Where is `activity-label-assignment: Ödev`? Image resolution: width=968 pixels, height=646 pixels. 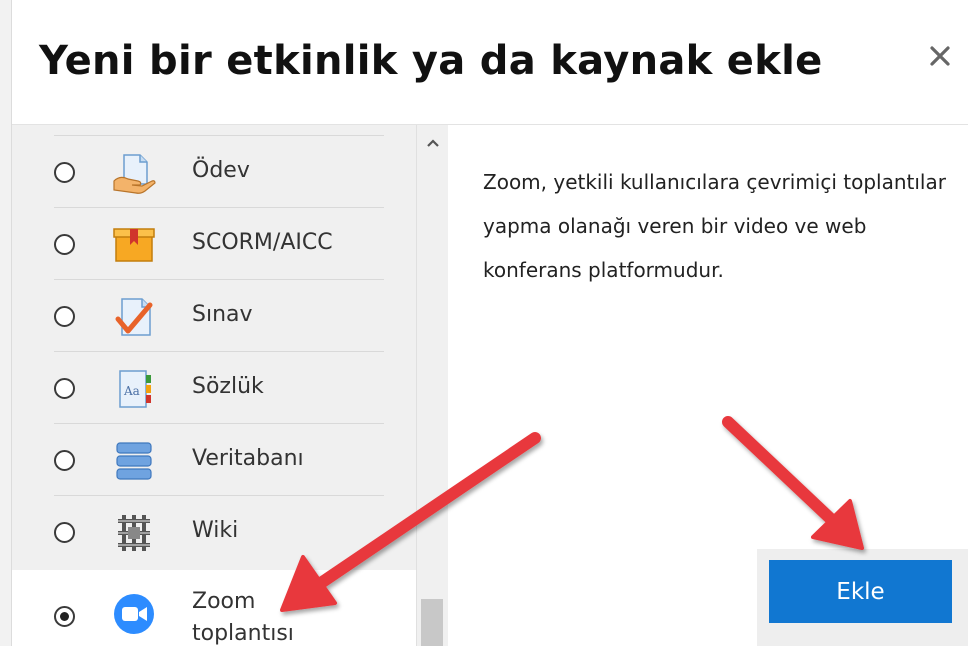 activity-label-assignment: Ödev is located at coordinates (221, 170).